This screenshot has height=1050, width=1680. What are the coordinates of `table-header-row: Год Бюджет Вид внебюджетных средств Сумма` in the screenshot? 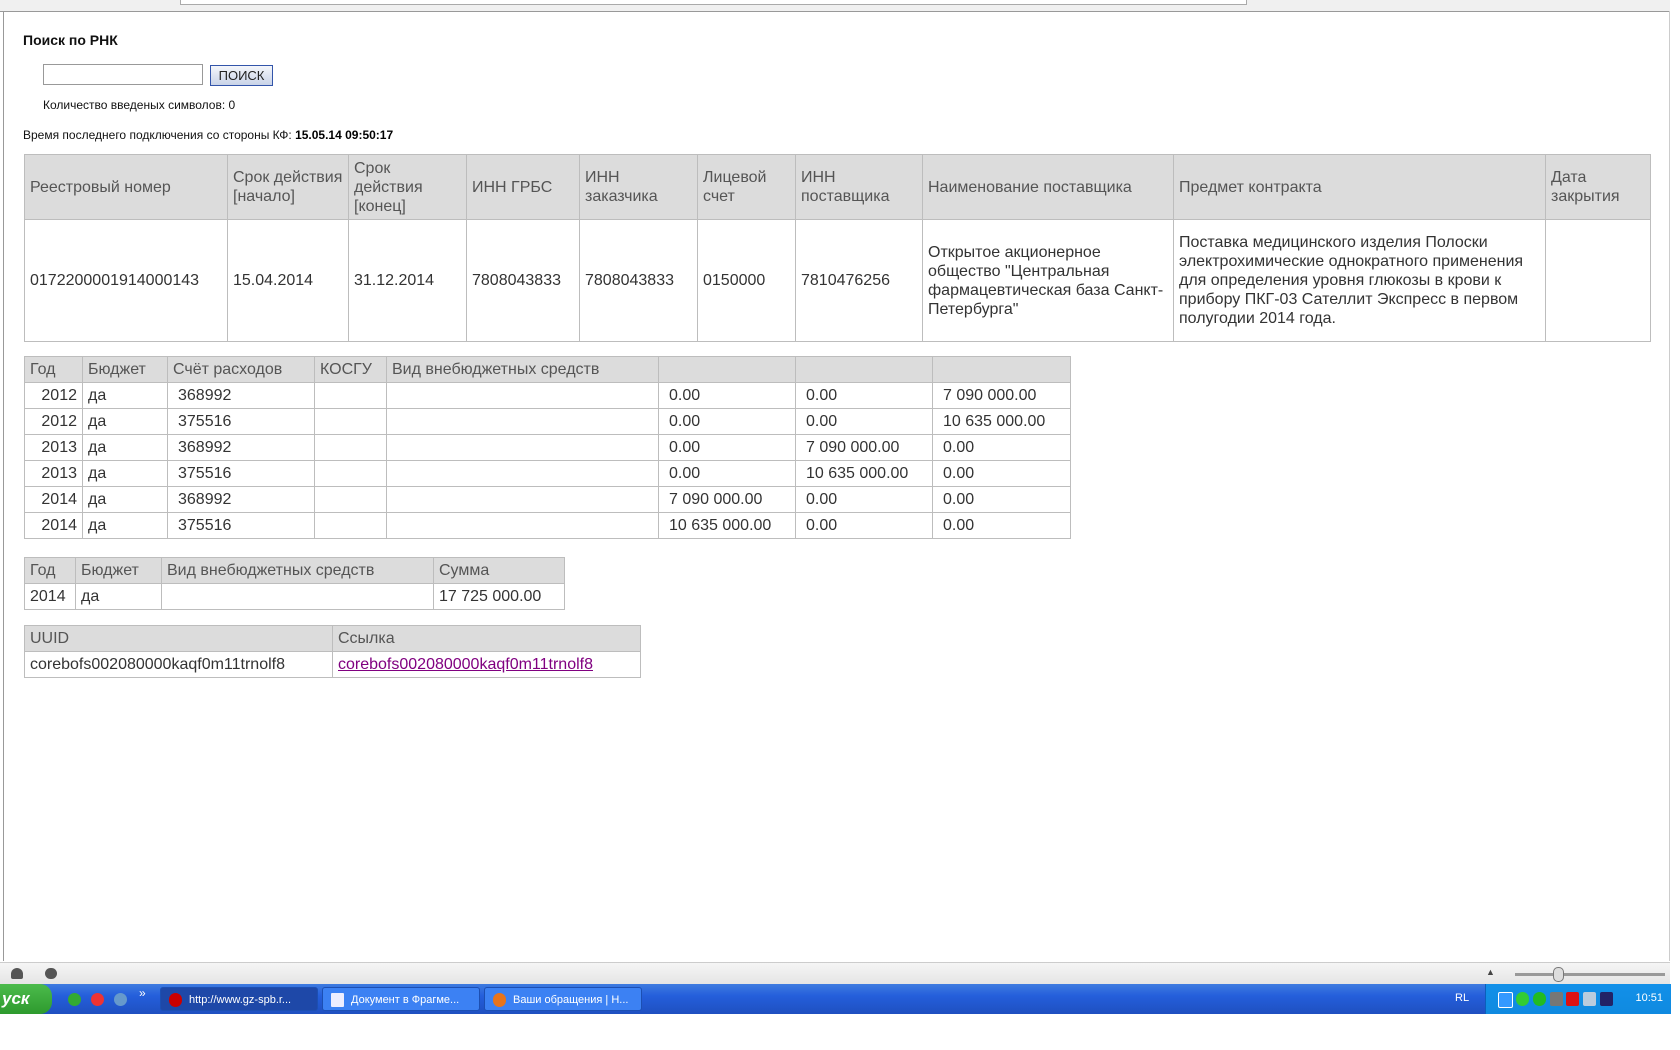 It's located at (294, 570).